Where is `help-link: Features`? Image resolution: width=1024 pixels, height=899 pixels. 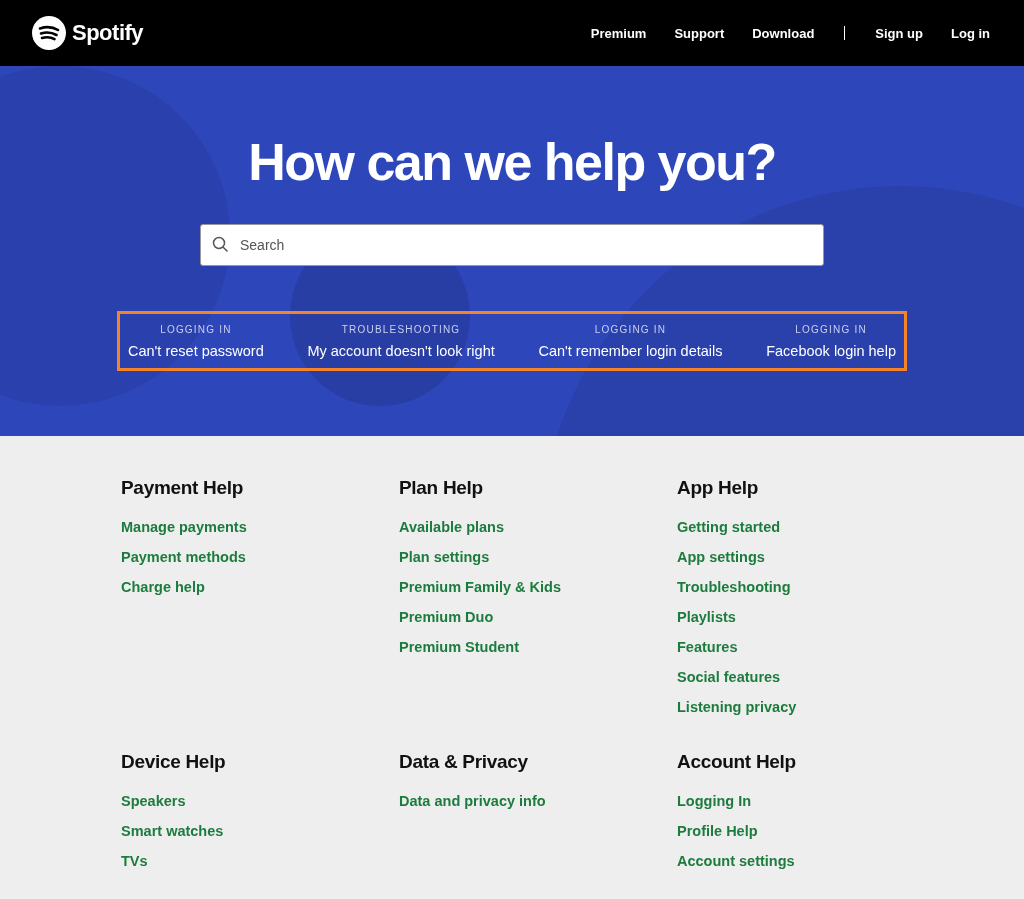 help-link: Features is located at coordinates (816, 647).